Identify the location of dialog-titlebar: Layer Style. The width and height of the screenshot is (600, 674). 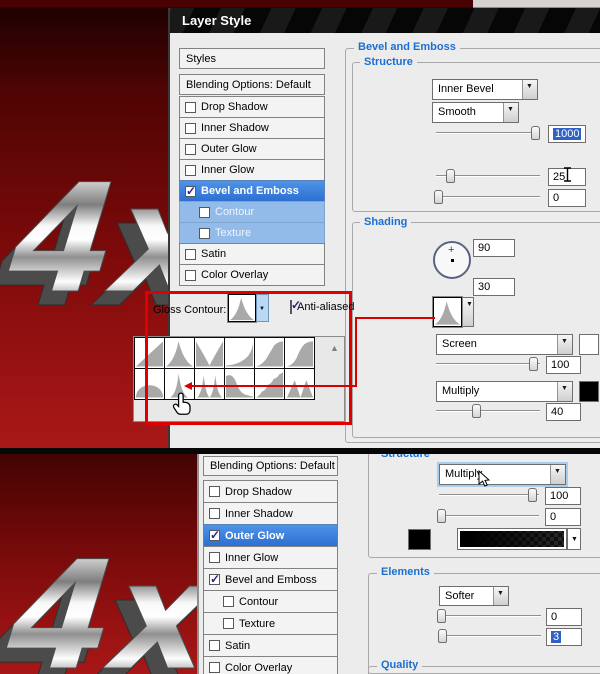
(384, 20).